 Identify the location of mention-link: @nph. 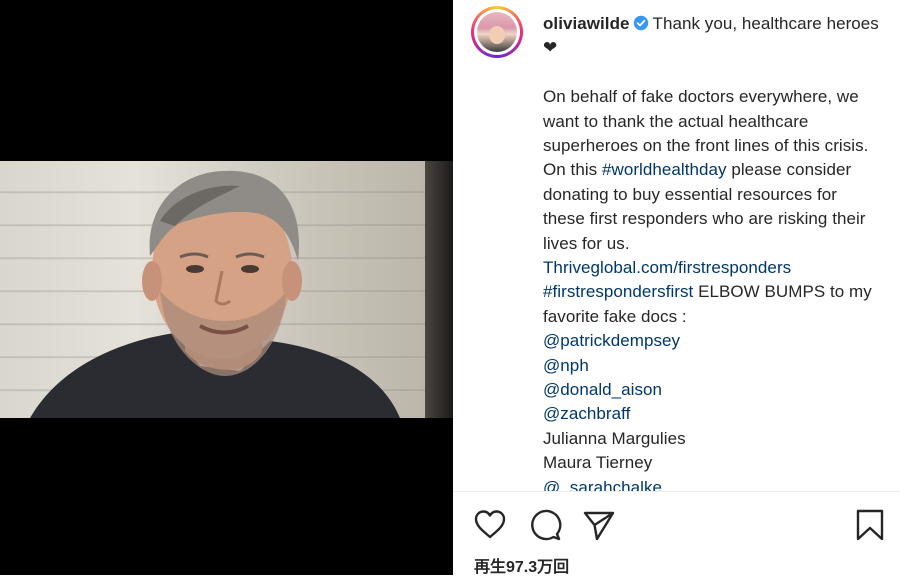
(713, 366).